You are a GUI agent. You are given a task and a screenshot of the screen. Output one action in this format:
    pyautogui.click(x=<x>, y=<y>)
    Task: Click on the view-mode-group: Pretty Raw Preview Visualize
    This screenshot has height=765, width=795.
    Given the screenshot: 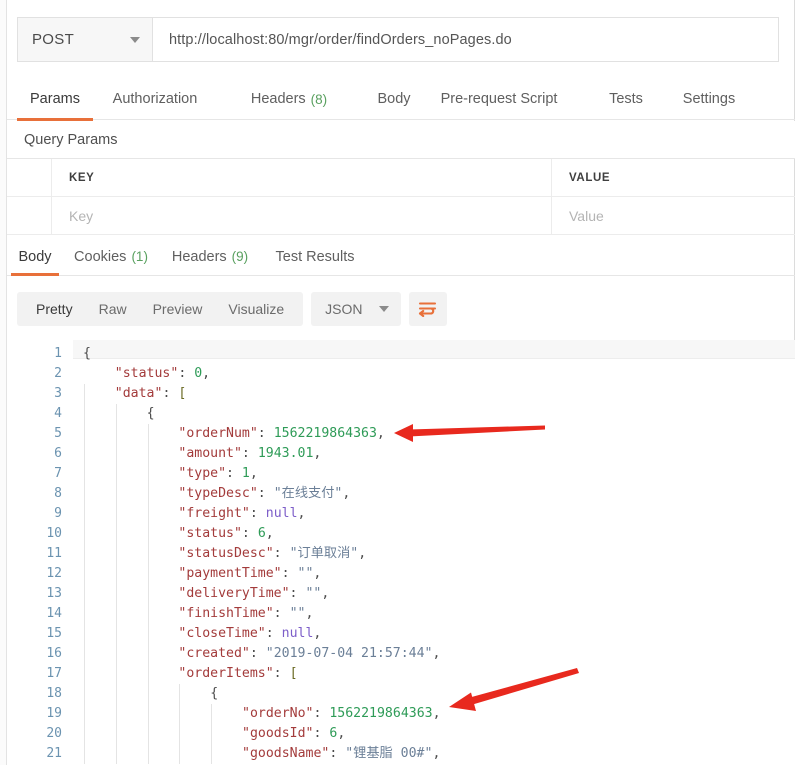 What is the action you would take?
    pyautogui.click(x=160, y=309)
    